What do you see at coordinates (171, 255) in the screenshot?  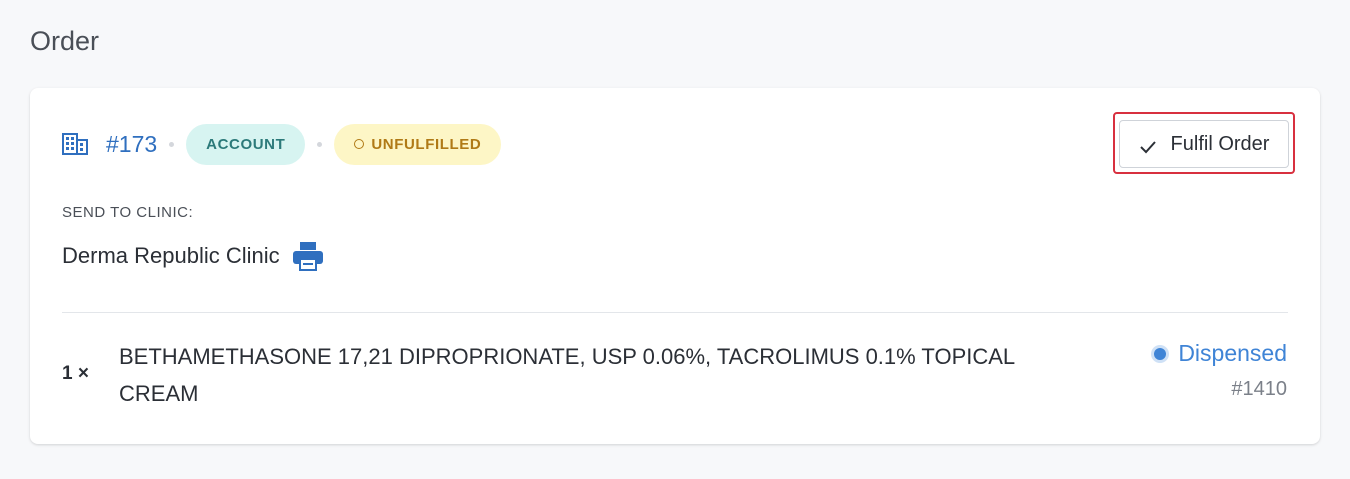 I see `clinic-name: Derma Republic Clinic` at bounding box center [171, 255].